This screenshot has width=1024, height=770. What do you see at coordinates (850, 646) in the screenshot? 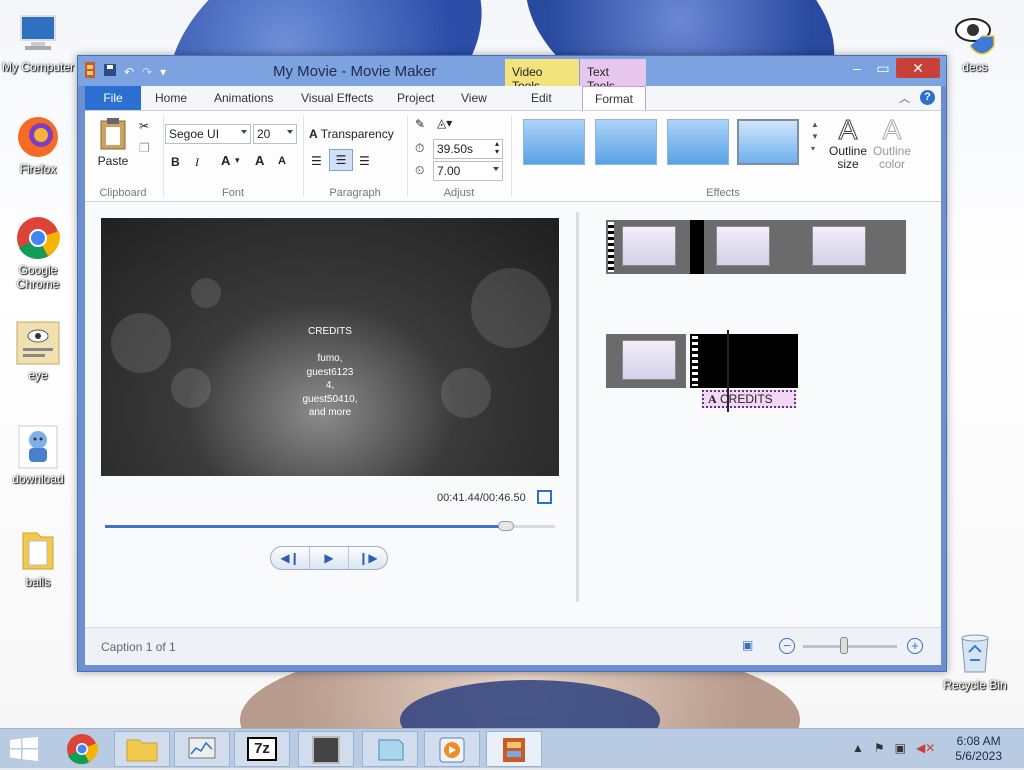
I see `zoom-slider` at bounding box center [850, 646].